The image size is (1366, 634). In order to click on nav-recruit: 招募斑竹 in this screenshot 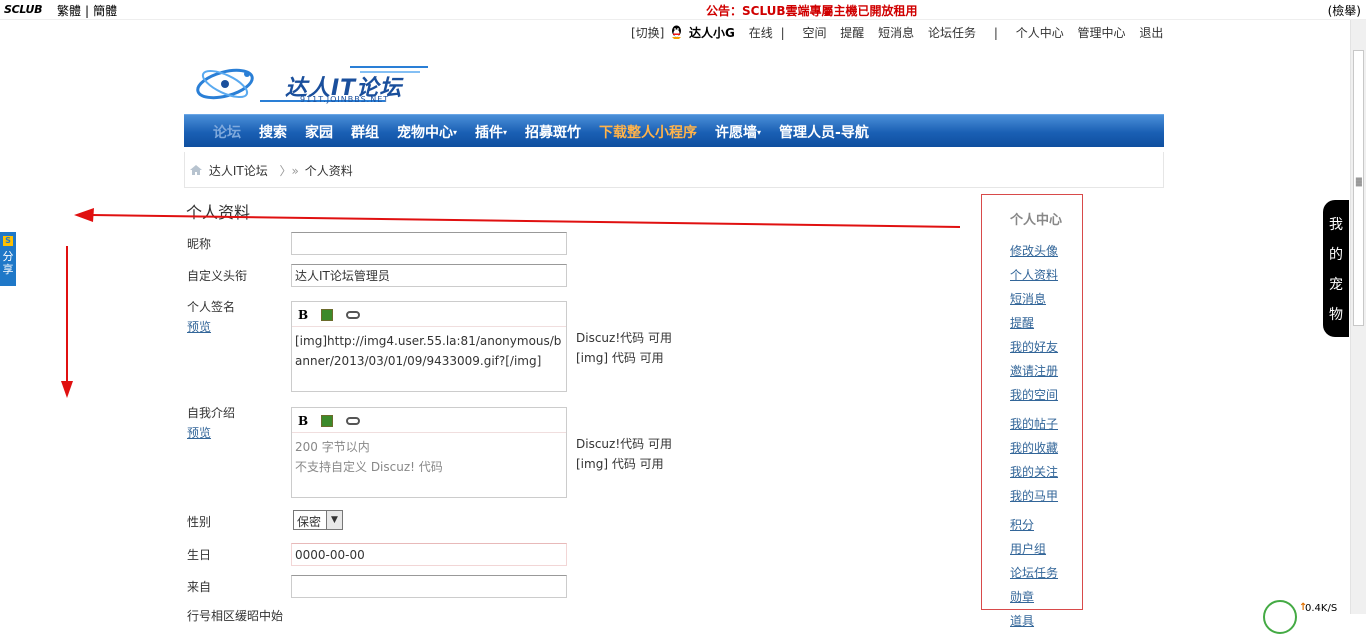, I will do `click(553, 132)`.